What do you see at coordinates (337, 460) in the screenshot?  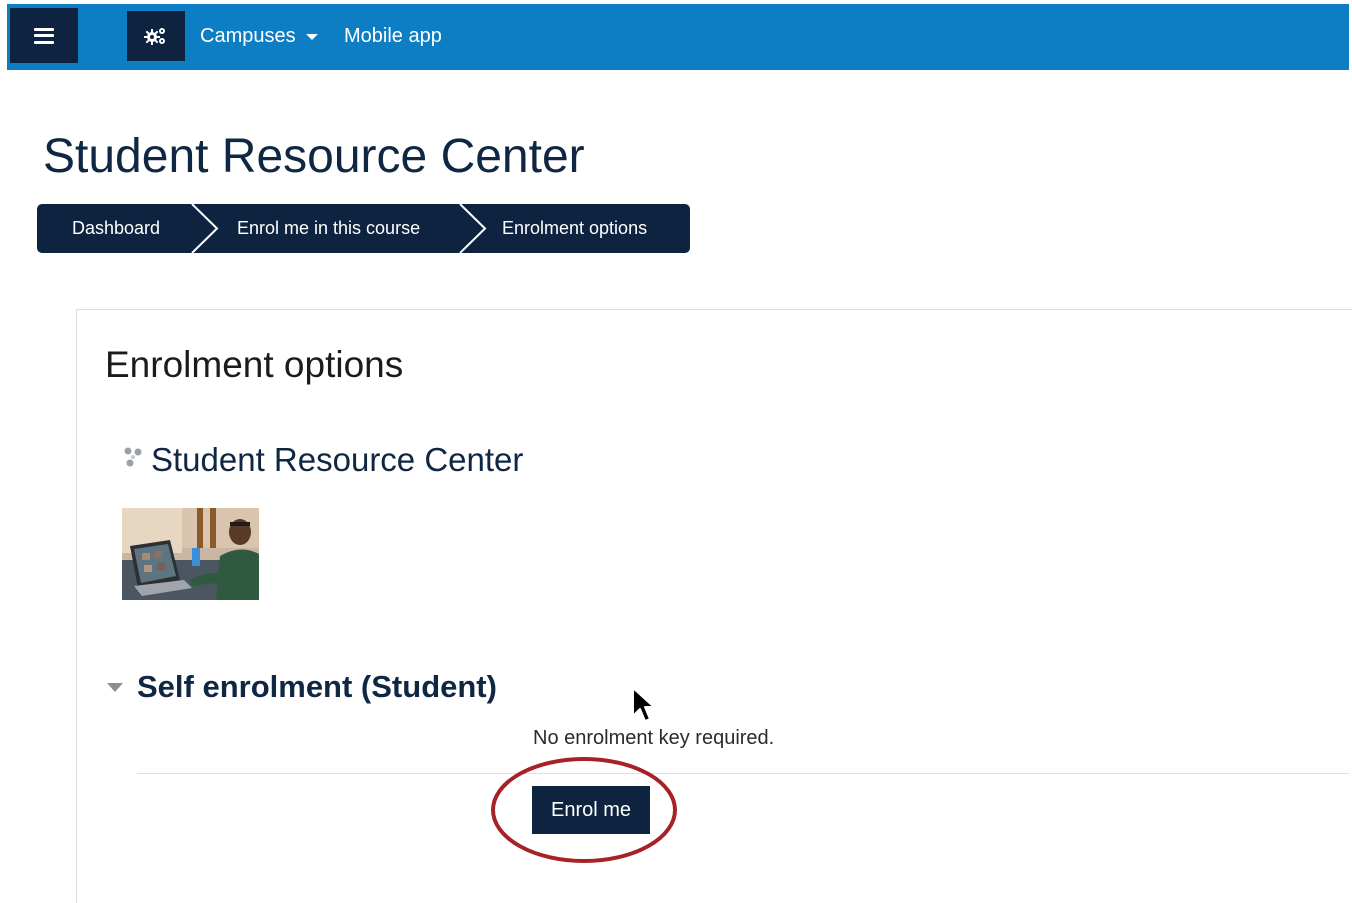 I see `course-title-link: Student Resource Center` at bounding box center [337, 460].